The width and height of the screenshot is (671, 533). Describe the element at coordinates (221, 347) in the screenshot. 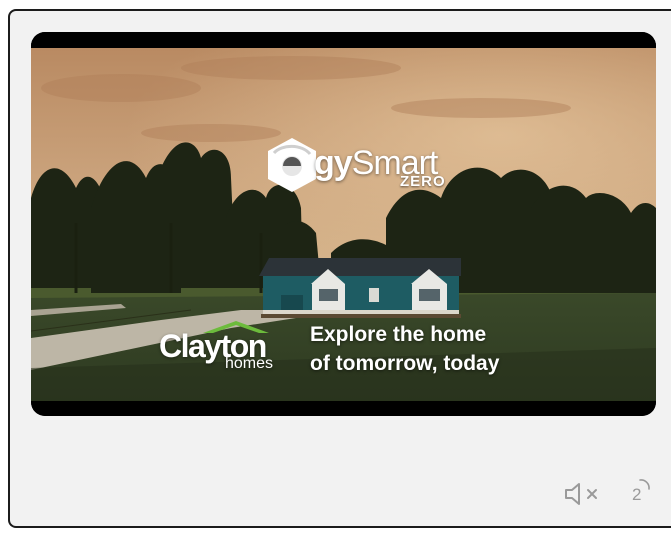

I see `clayton-homes-logo: Clayton homes` at that location.